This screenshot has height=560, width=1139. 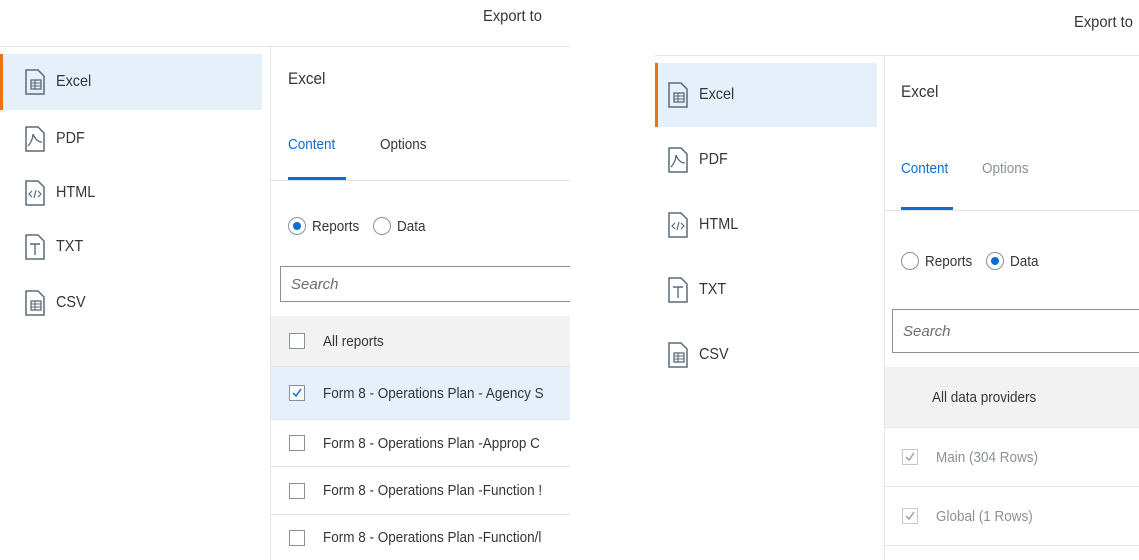 I want to click on list-item: Global (1 Rows), so click(x=1012, y=516).